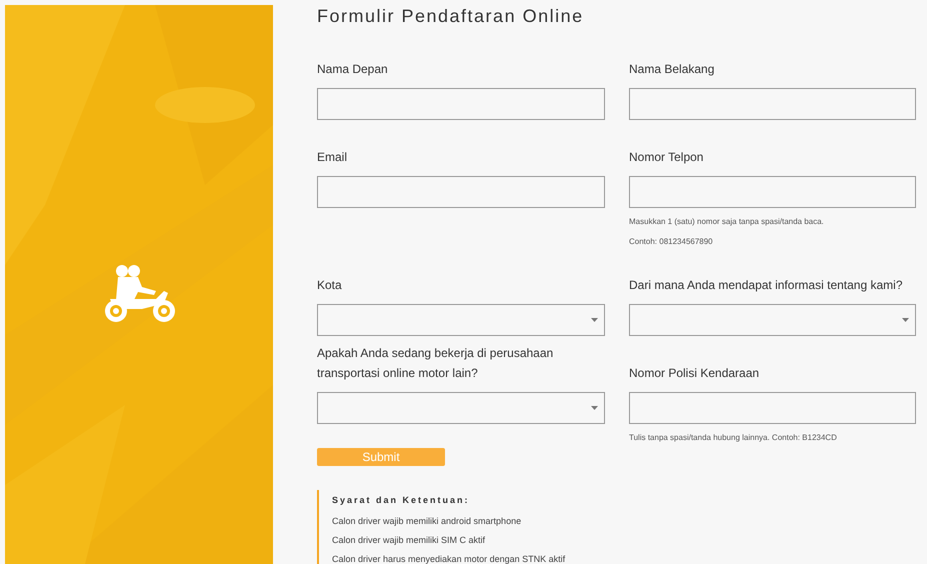 Image resolution: width=927 pixels, height=564 pixels. Describe the element at coordinates (409, 540) in the screenshot. I see `terms-item: Calon driver wajib memiliki SIM C aktif` at that location.